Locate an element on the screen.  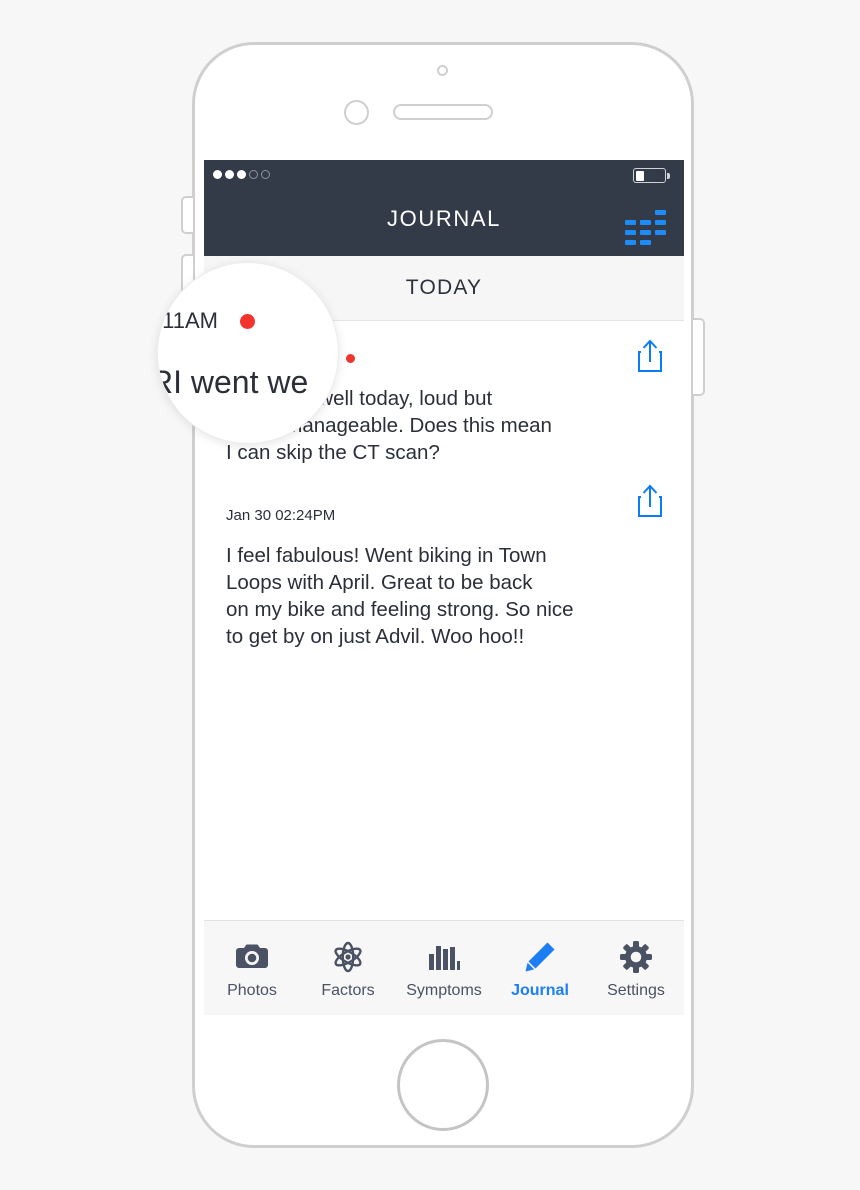
power-button is located at coordinates (699, 357).